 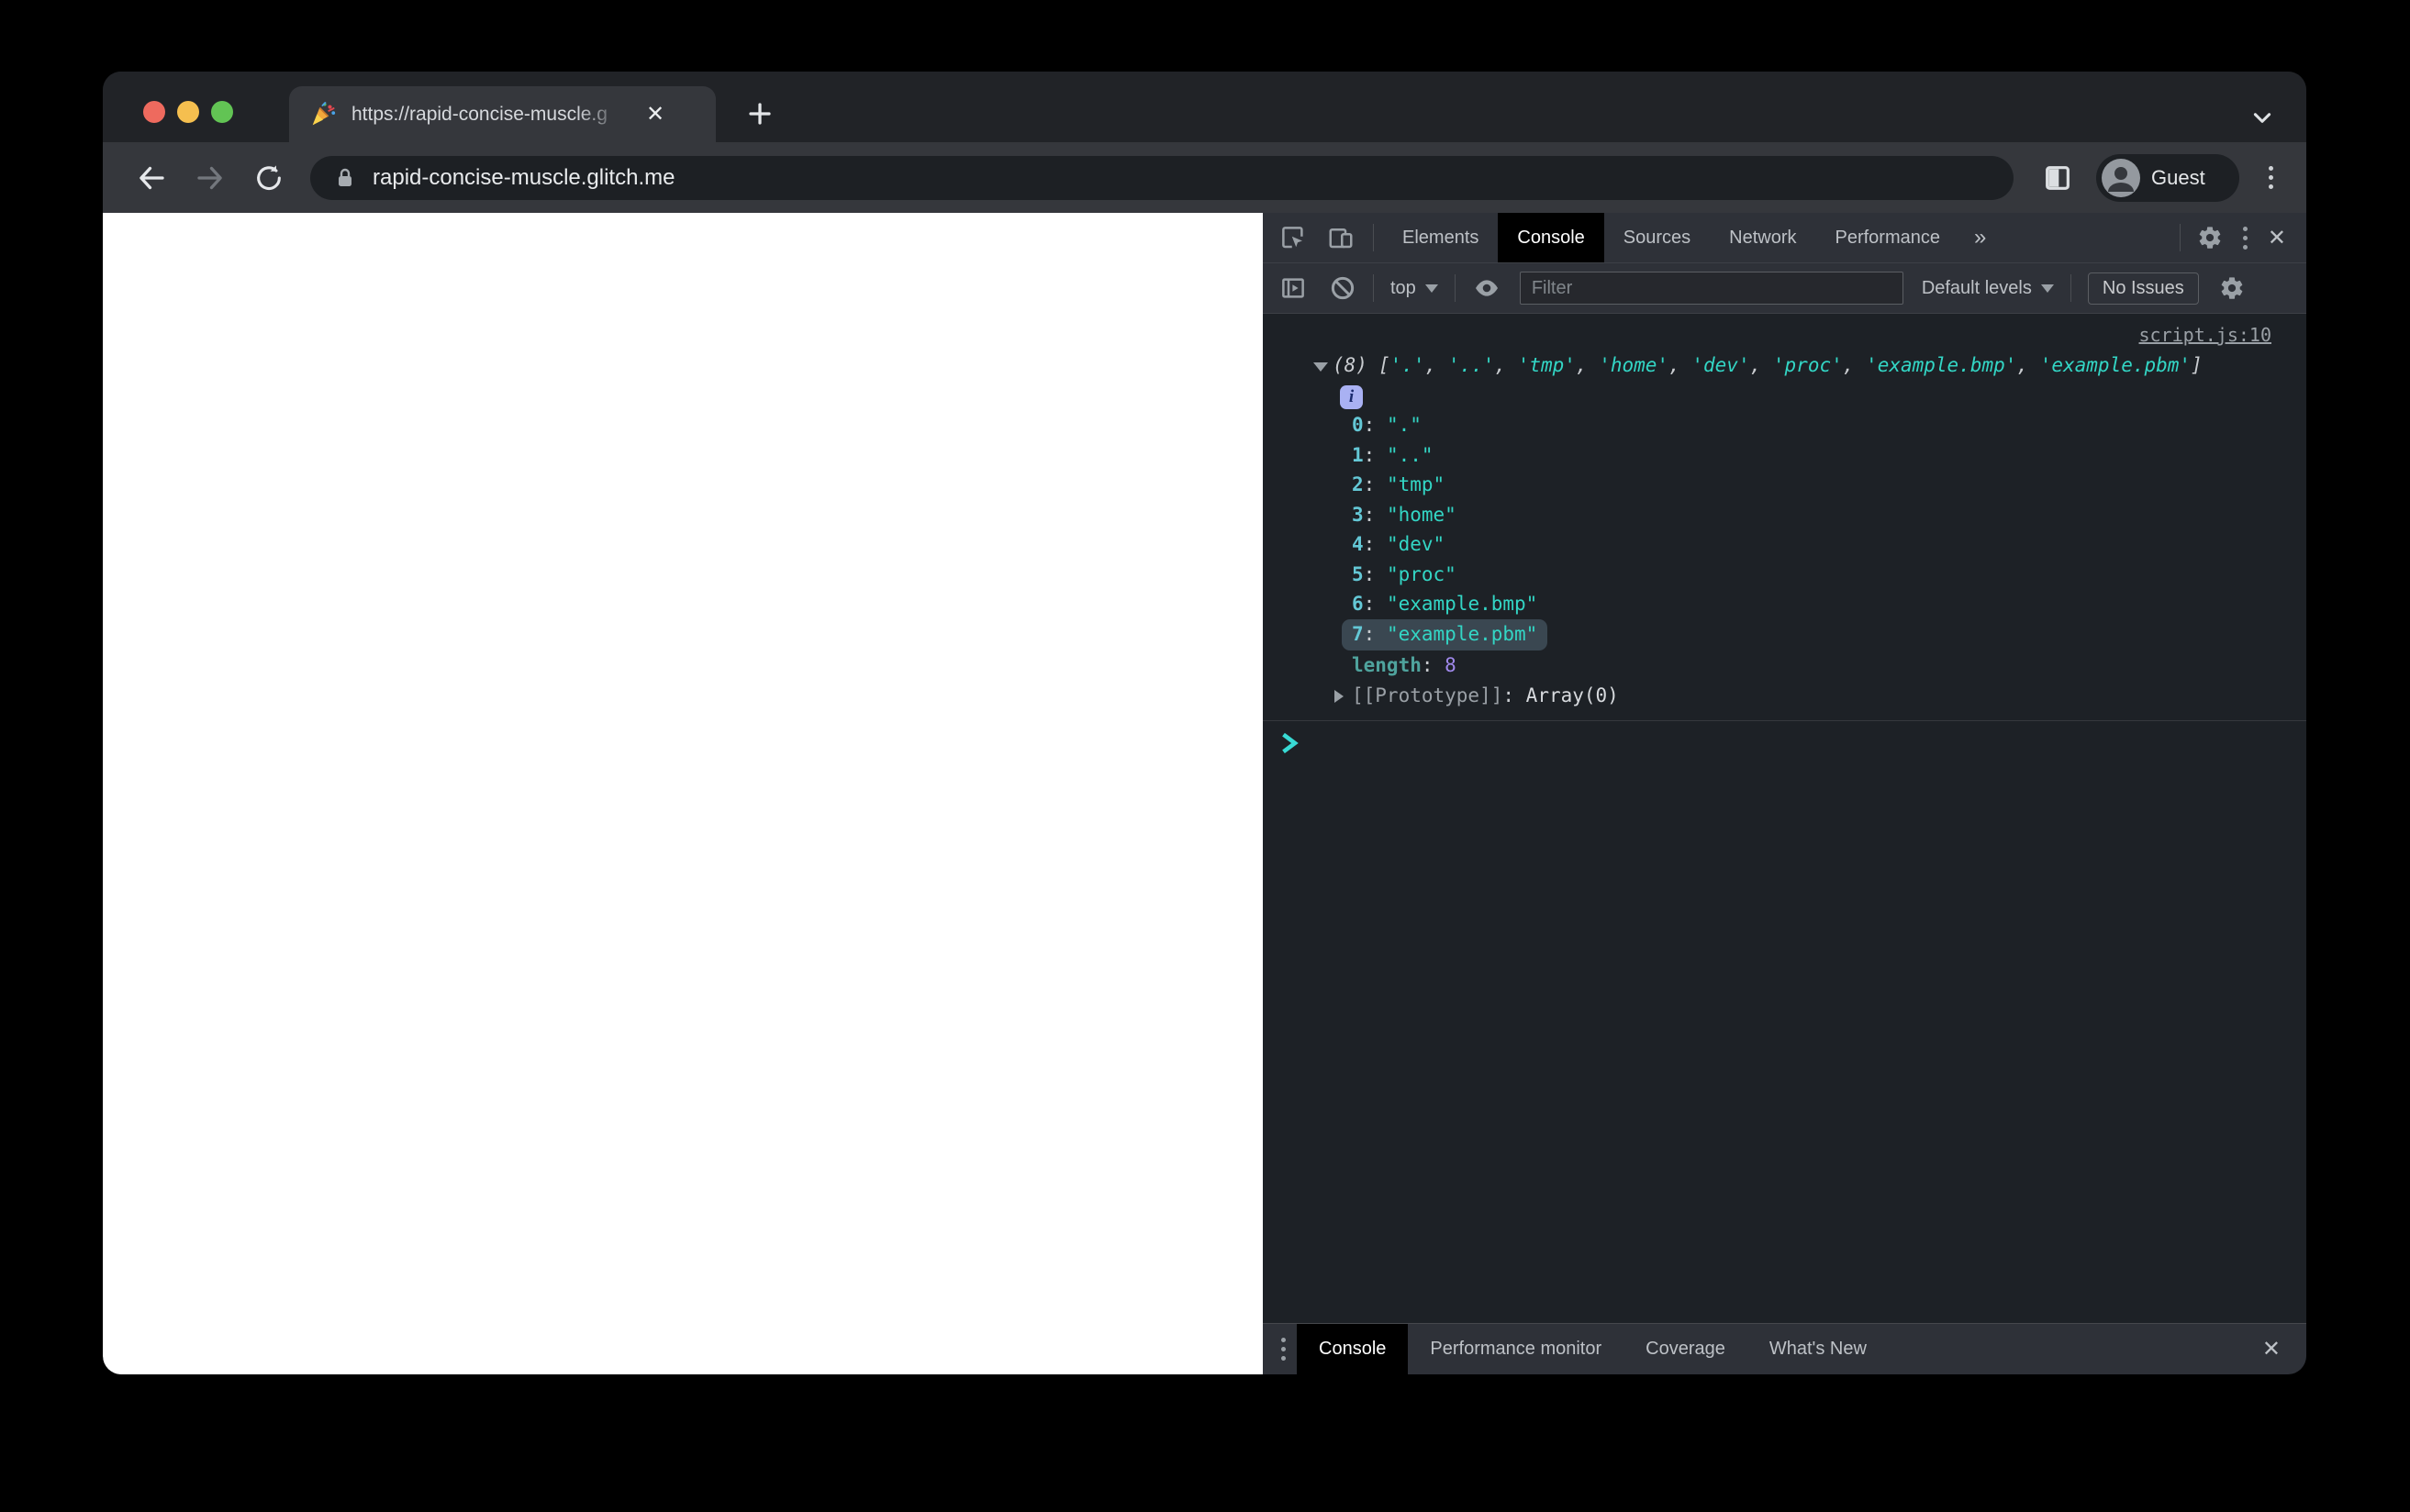 What do you see at coordinates (1393, 455) in the screenshot?
I see `array-entry: 1: ".."` at bounding box center [1393, 455].